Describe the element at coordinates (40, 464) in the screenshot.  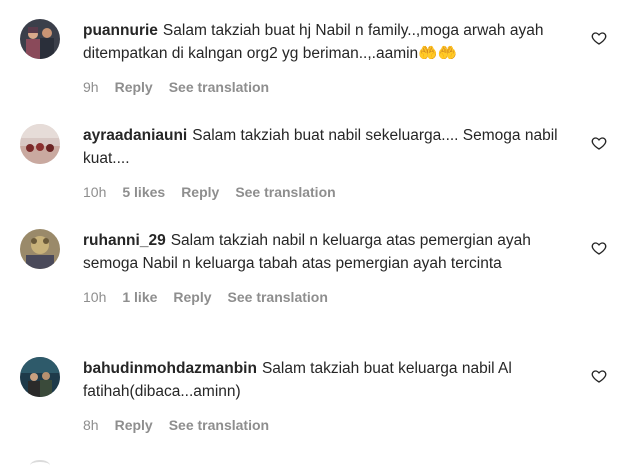
I see `next-comment-avatar-edge` at that location.